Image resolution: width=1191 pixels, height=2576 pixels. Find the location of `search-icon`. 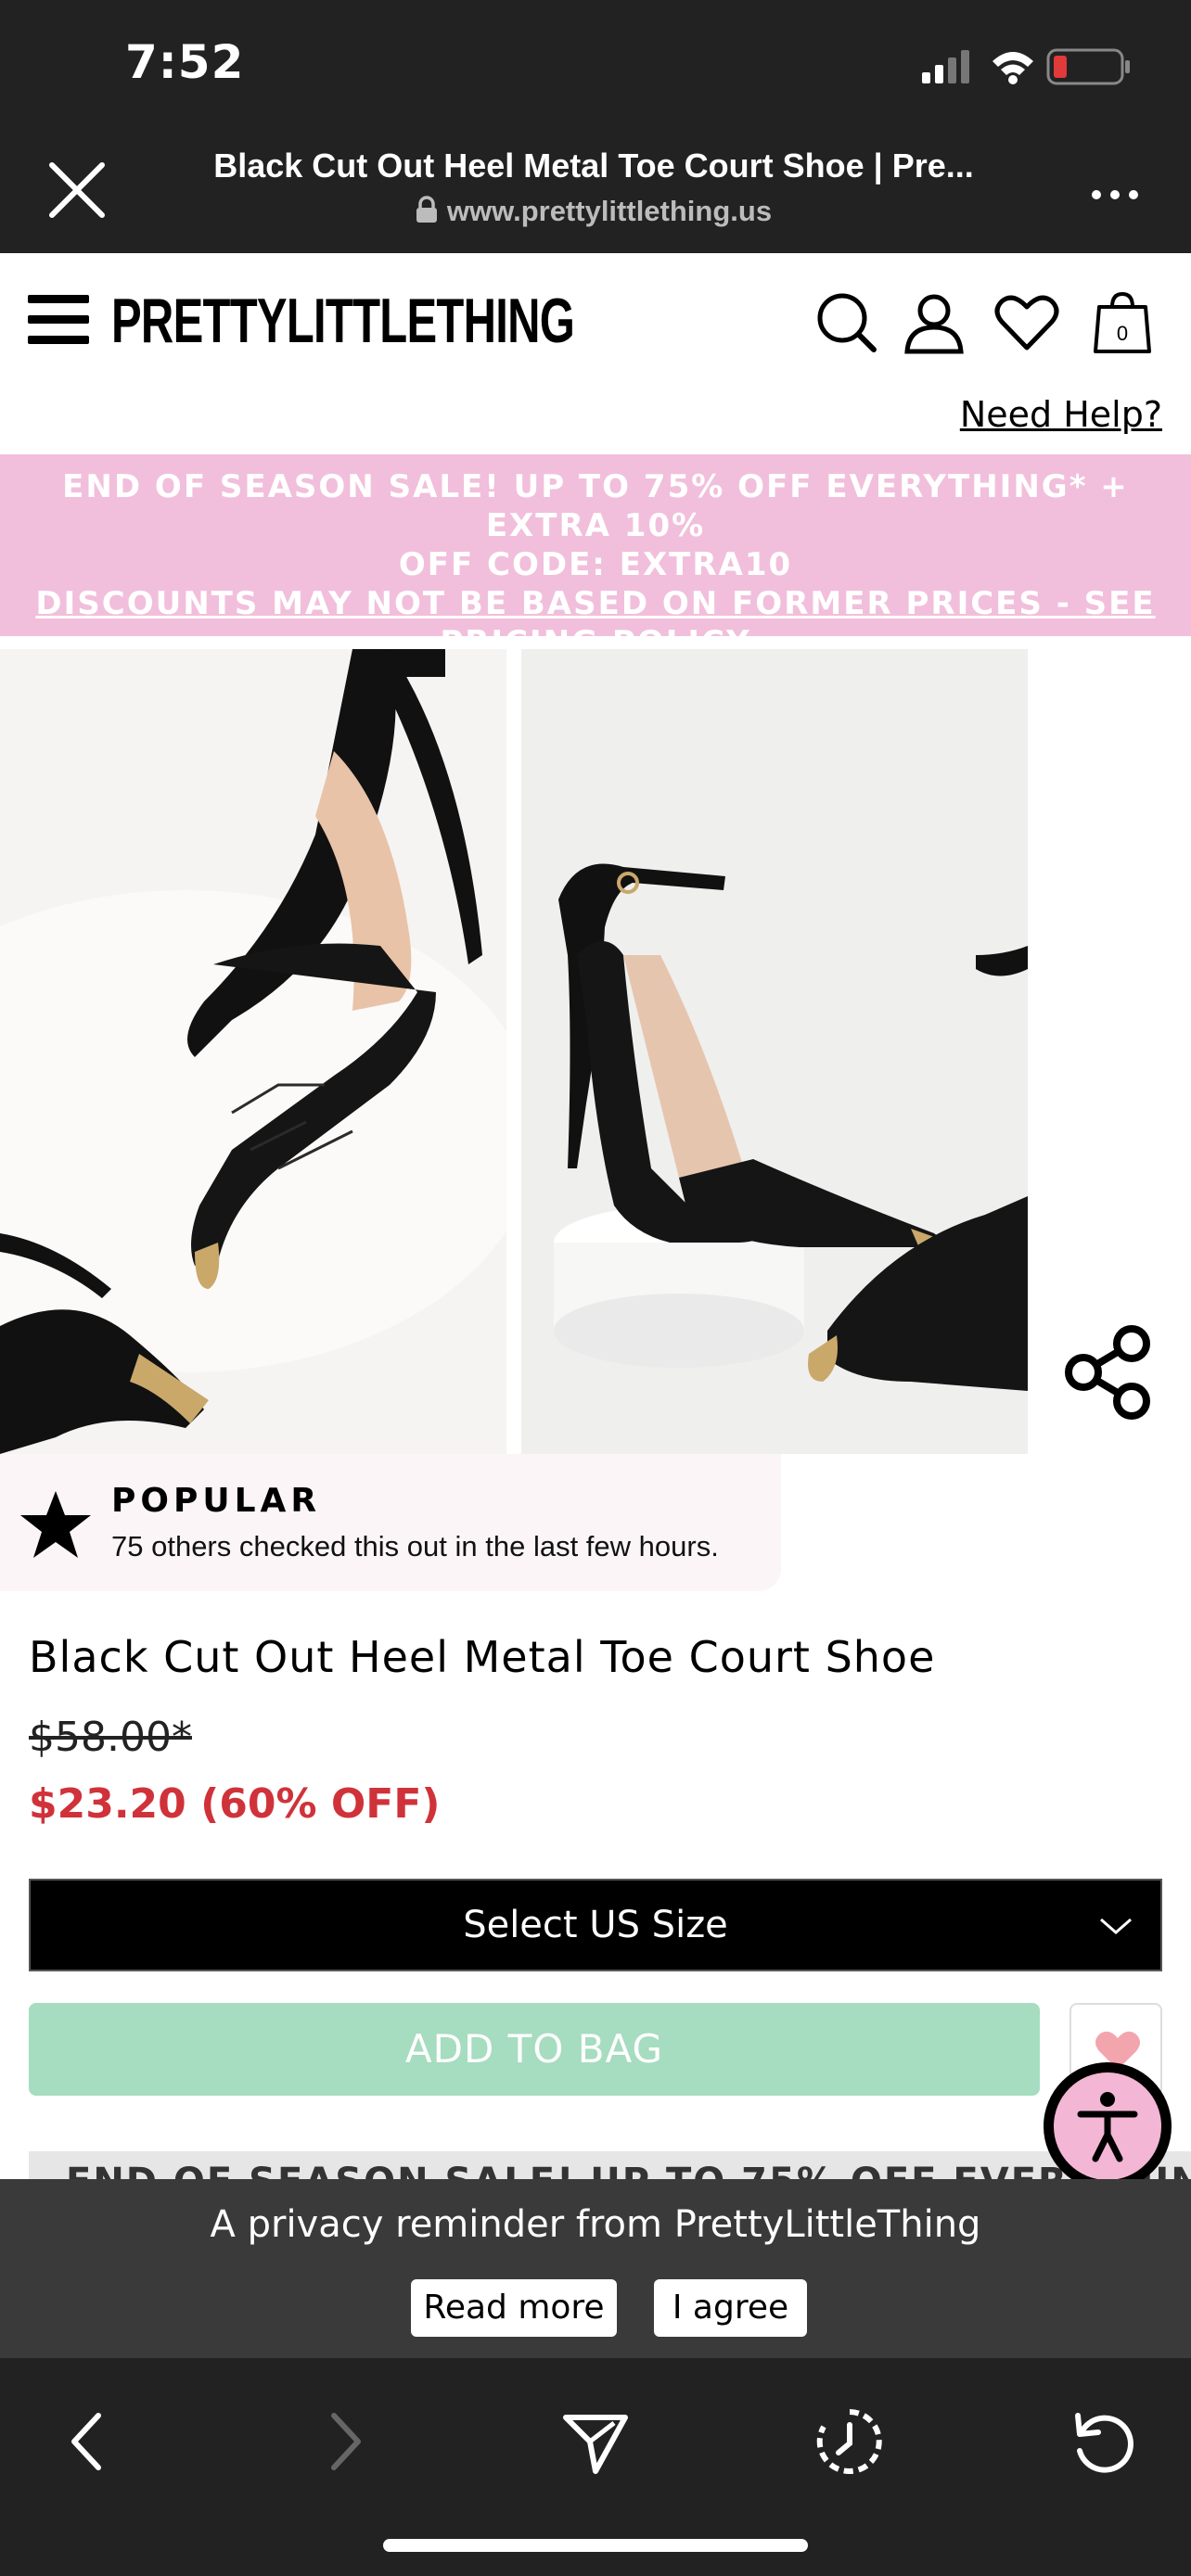

search-icon is located at coordinates (846, 323).